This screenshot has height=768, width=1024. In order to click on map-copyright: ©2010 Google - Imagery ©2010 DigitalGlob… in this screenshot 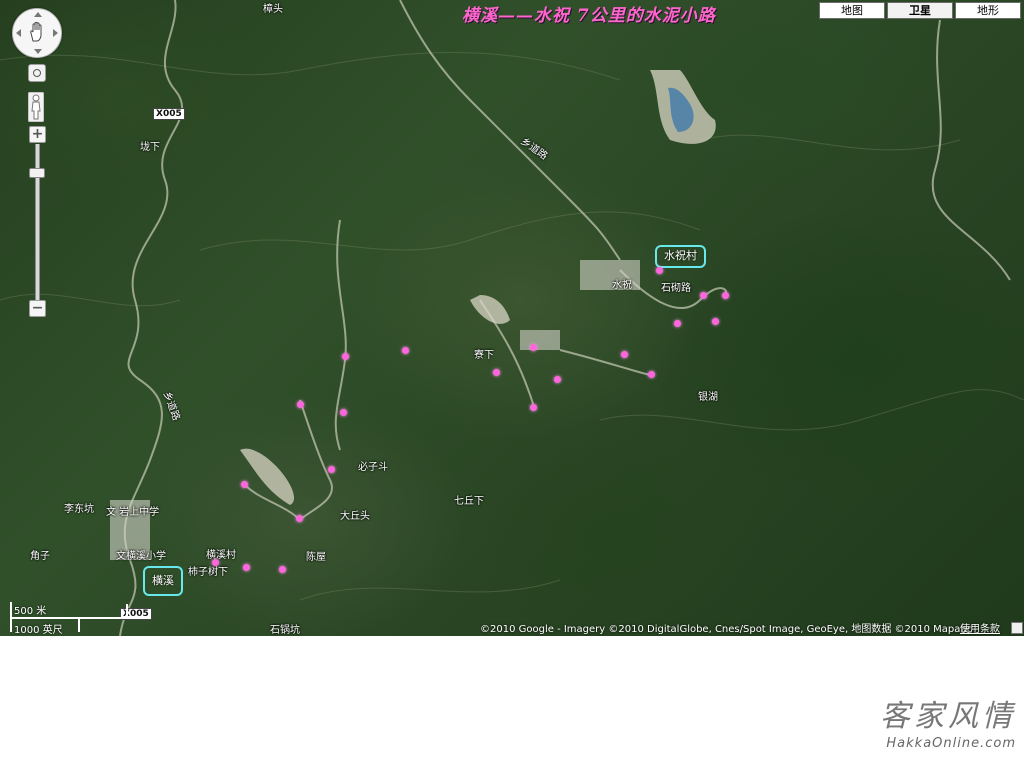, I will do `click(730, 629)`.